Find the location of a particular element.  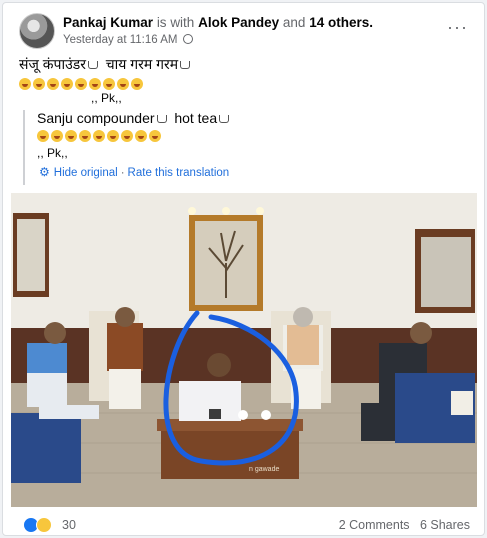

post-line-1: संजू कंपाउंडर चाय गरम गरम is located at coordinates (105, 64).